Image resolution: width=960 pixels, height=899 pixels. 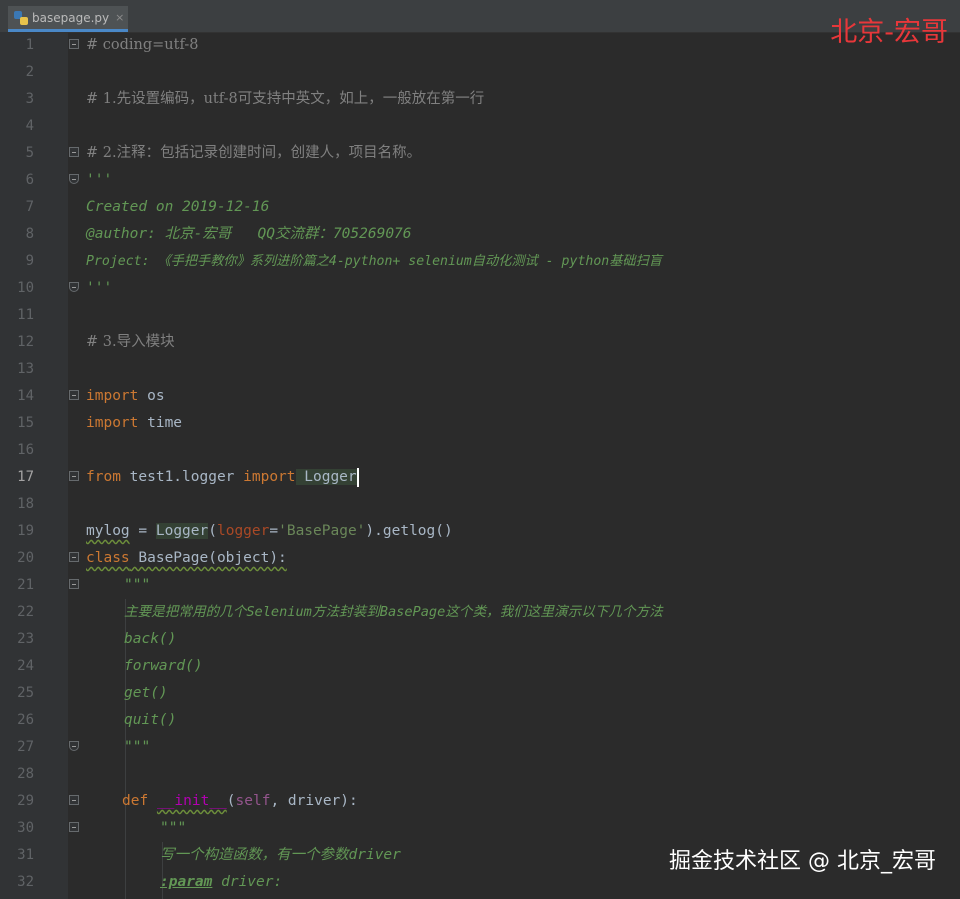 I want to click on line-number: 26, so click(x=25, y=720).